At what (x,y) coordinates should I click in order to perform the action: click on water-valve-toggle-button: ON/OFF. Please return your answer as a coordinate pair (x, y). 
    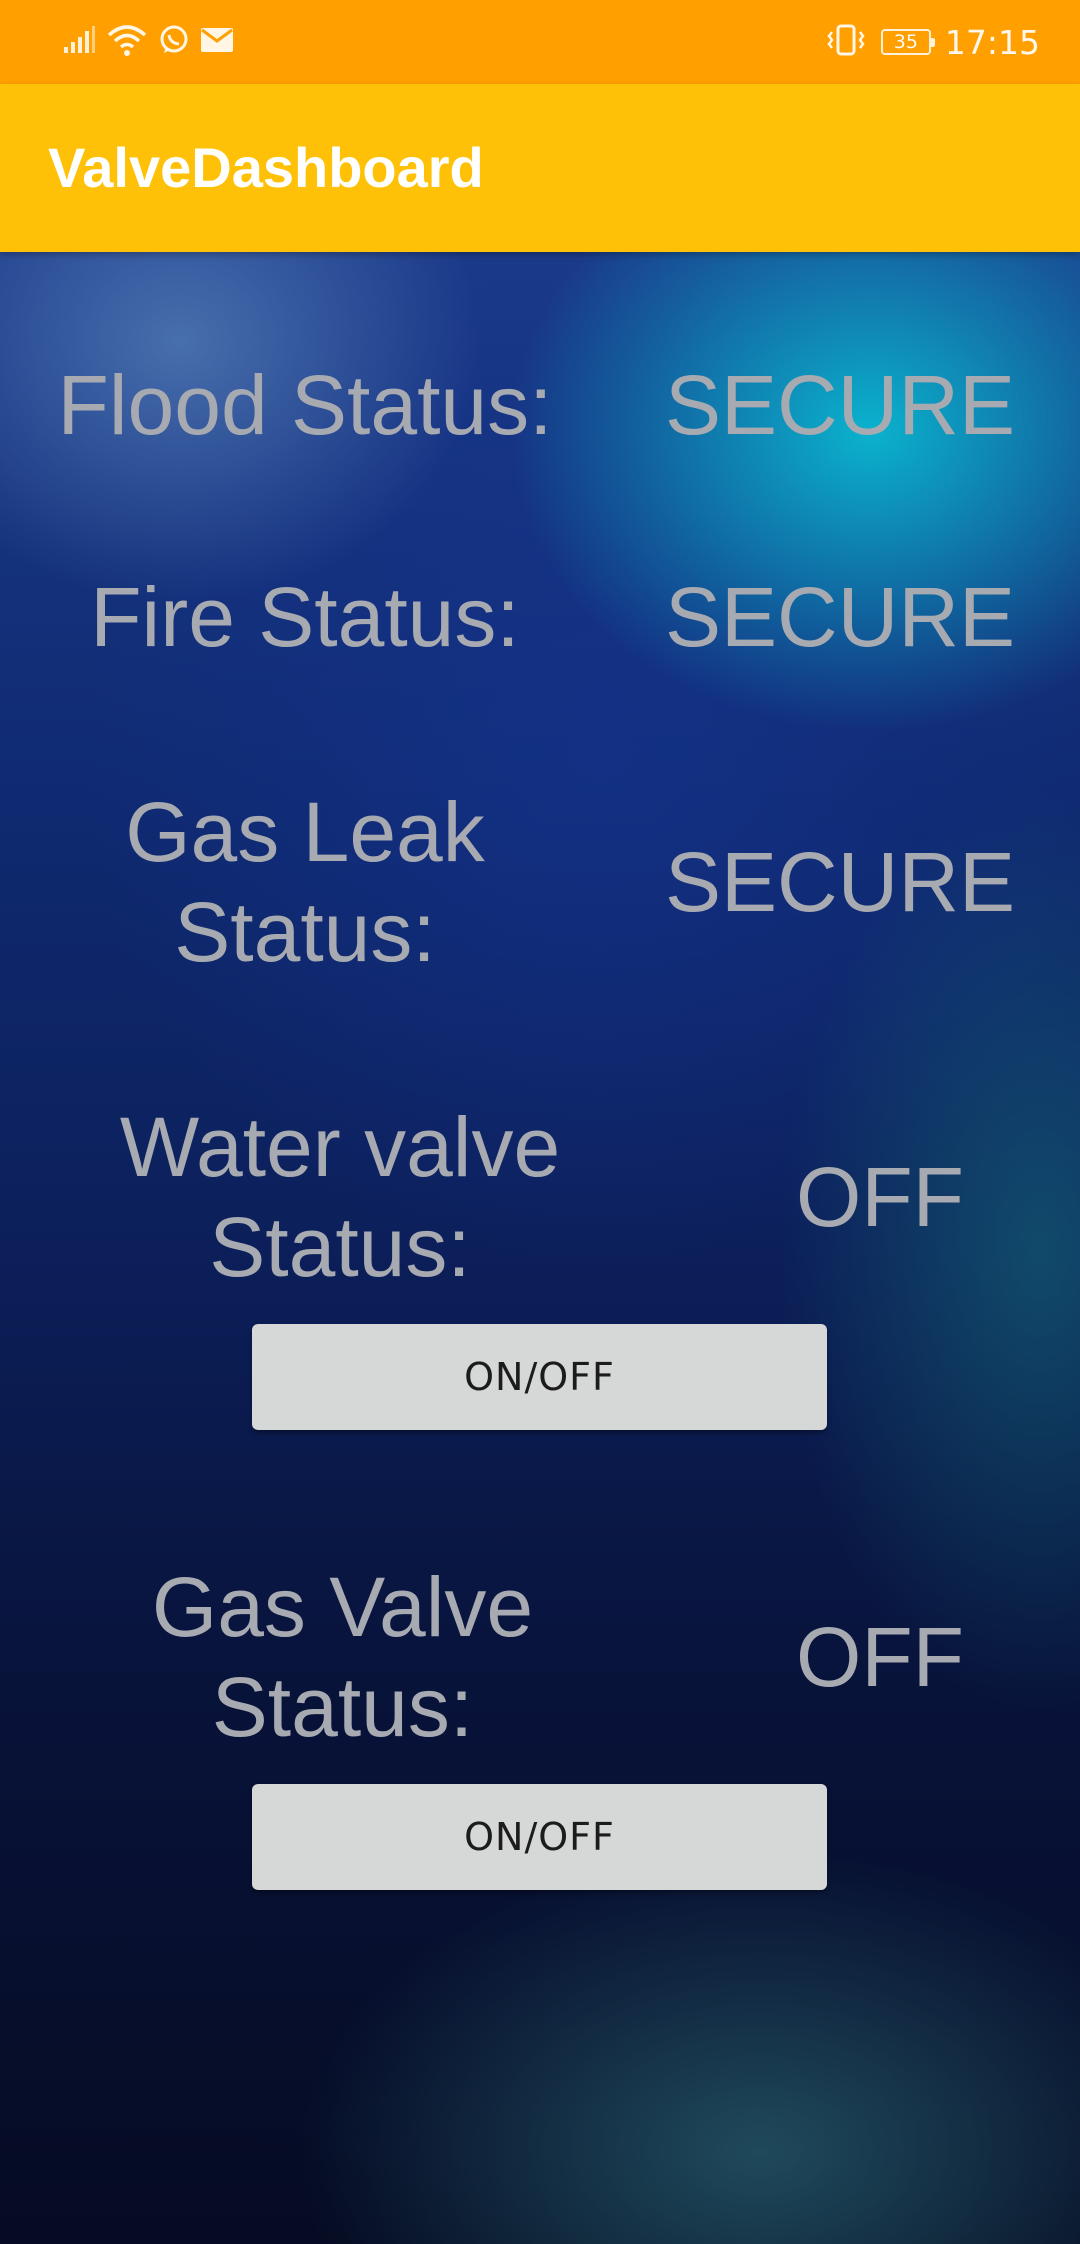
    Looking at the image, I should click on (539, 1377).